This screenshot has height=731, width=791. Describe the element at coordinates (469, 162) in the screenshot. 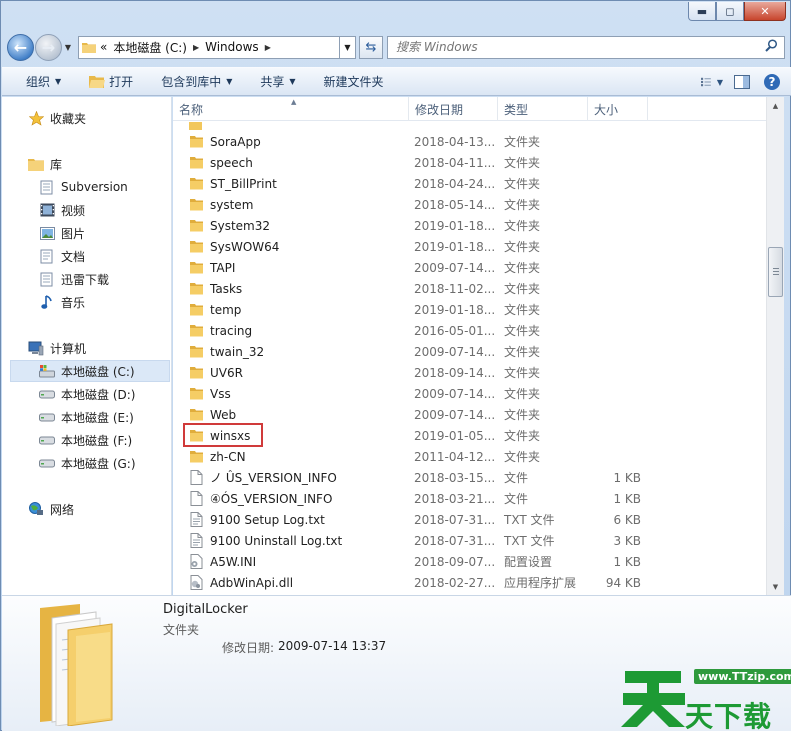

I see `file-row: speech 2018-04-11... 文件夹` at that location.